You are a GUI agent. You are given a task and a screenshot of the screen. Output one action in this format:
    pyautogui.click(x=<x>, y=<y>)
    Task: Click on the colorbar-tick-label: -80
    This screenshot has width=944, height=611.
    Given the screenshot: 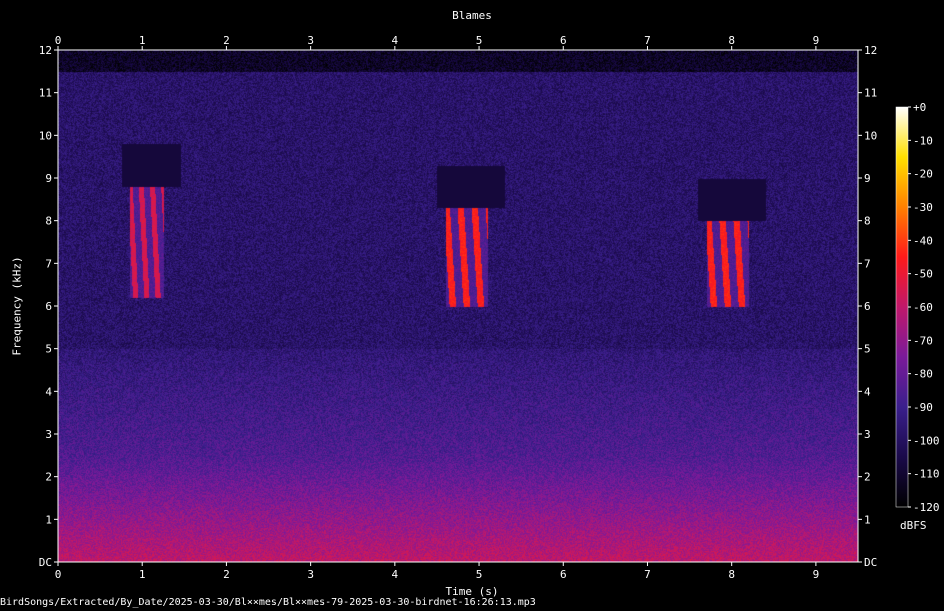 What is the action you would take?
    pyautogui.click(x=923, y=374)
    